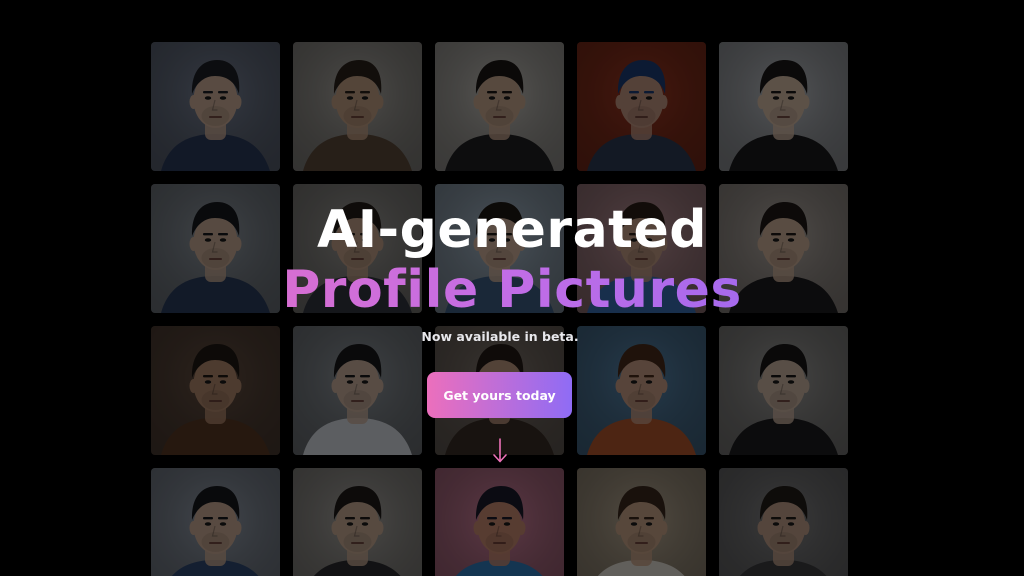 The height and width of the screenshot is (576, 1024). Describe the element at coordinates (500, 451) in the screenshot. I see `arrow-down-icon` at that location.